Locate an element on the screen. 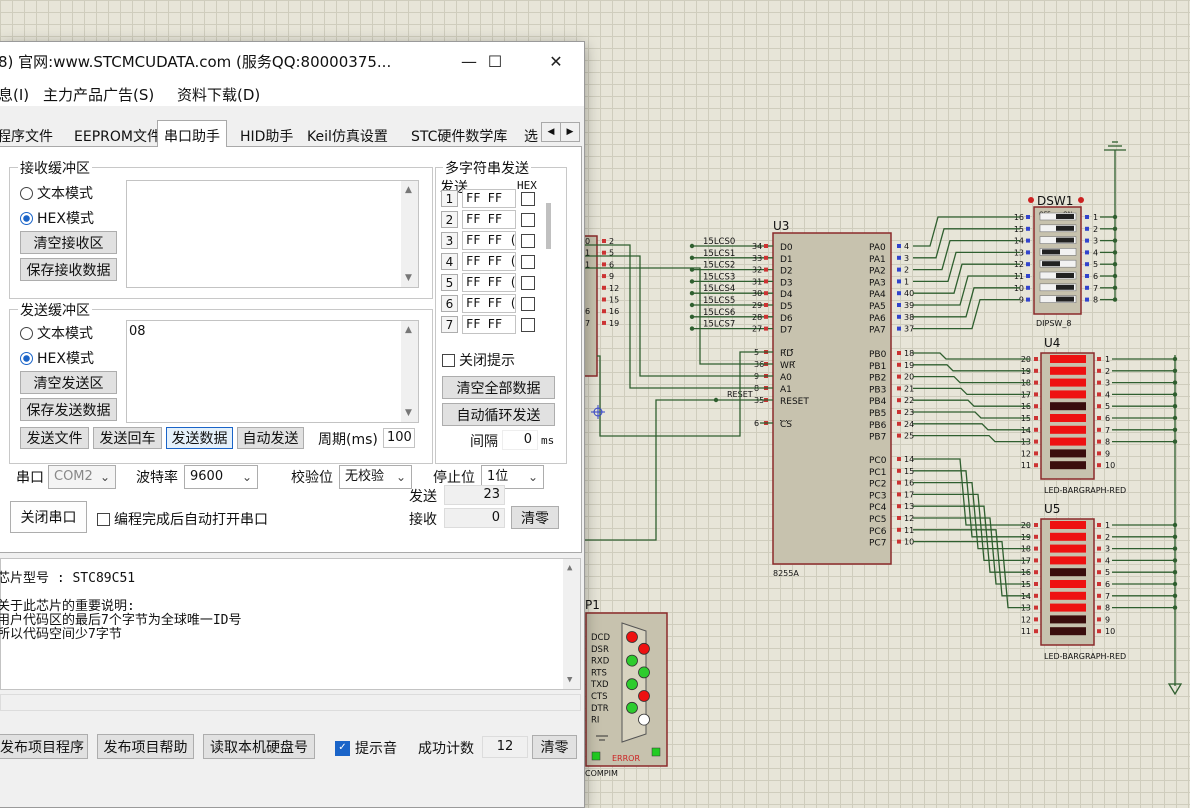 The width and height of the screenshot is (1190, 808). receive-hex-mode-radio: HEX模式 is located at coordinates (57, 218).